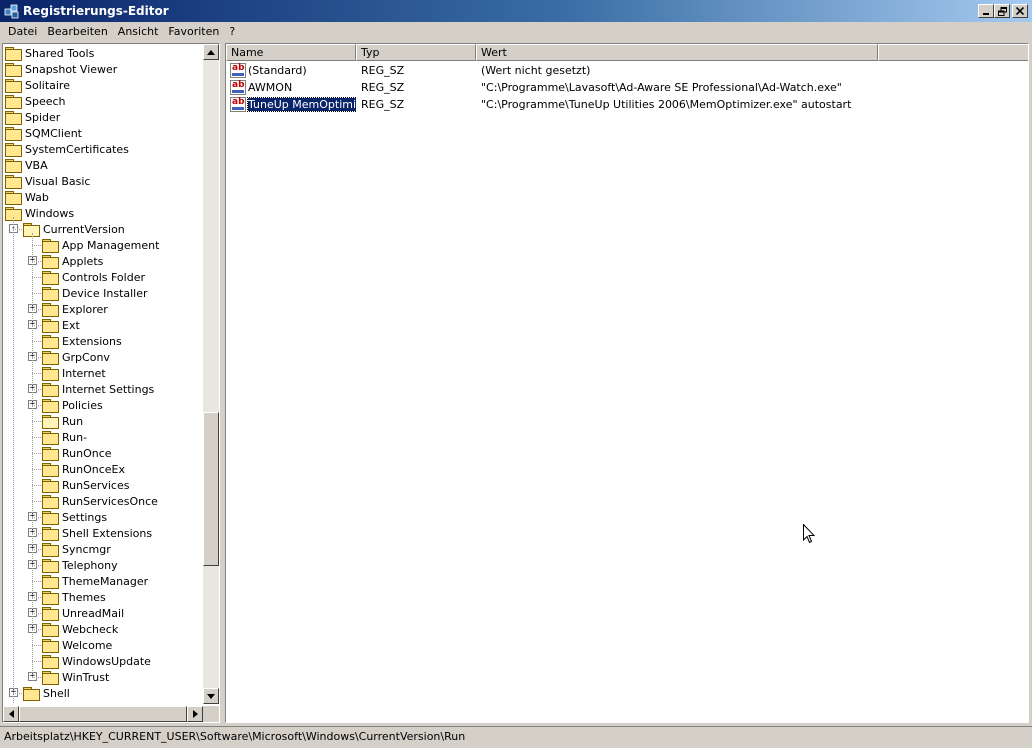  Describe the element at coordinates (93, 613) in the screenshot. I see `tree-node-label: UnreadMail` at that location.